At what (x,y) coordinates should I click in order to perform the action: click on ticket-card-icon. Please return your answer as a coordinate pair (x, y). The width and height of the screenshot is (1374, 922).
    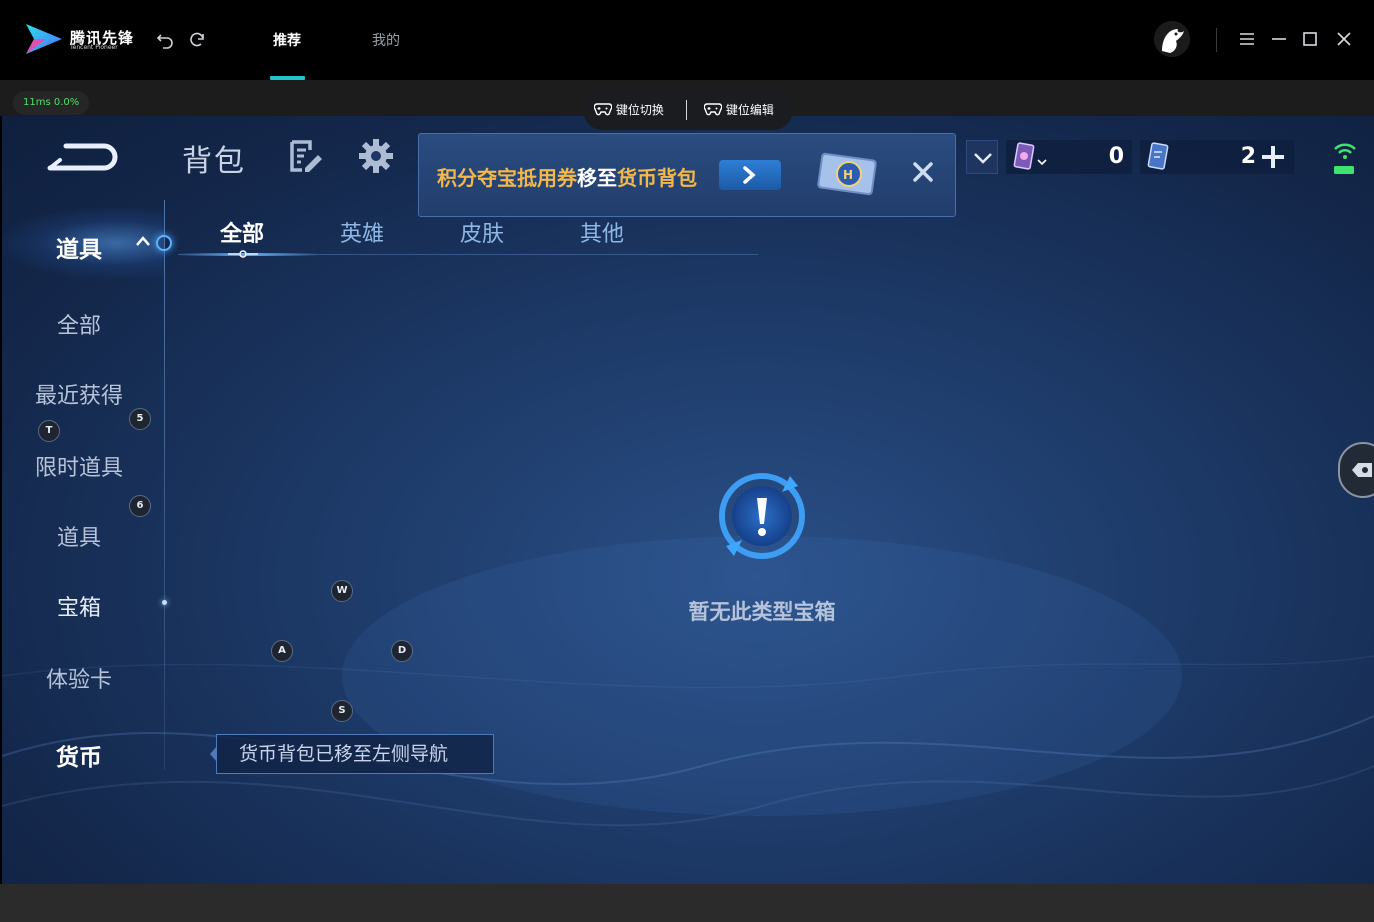
    Looking at the image, I should click on (1030, 156).